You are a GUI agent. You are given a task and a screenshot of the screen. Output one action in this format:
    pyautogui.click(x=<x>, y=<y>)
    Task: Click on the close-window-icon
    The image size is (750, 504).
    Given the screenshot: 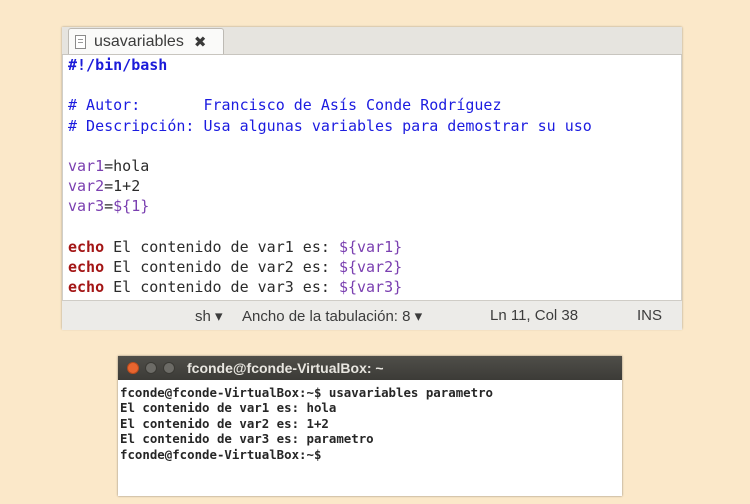 What is the action you would take?
    pyautogui.click(x=133, y=368)
    